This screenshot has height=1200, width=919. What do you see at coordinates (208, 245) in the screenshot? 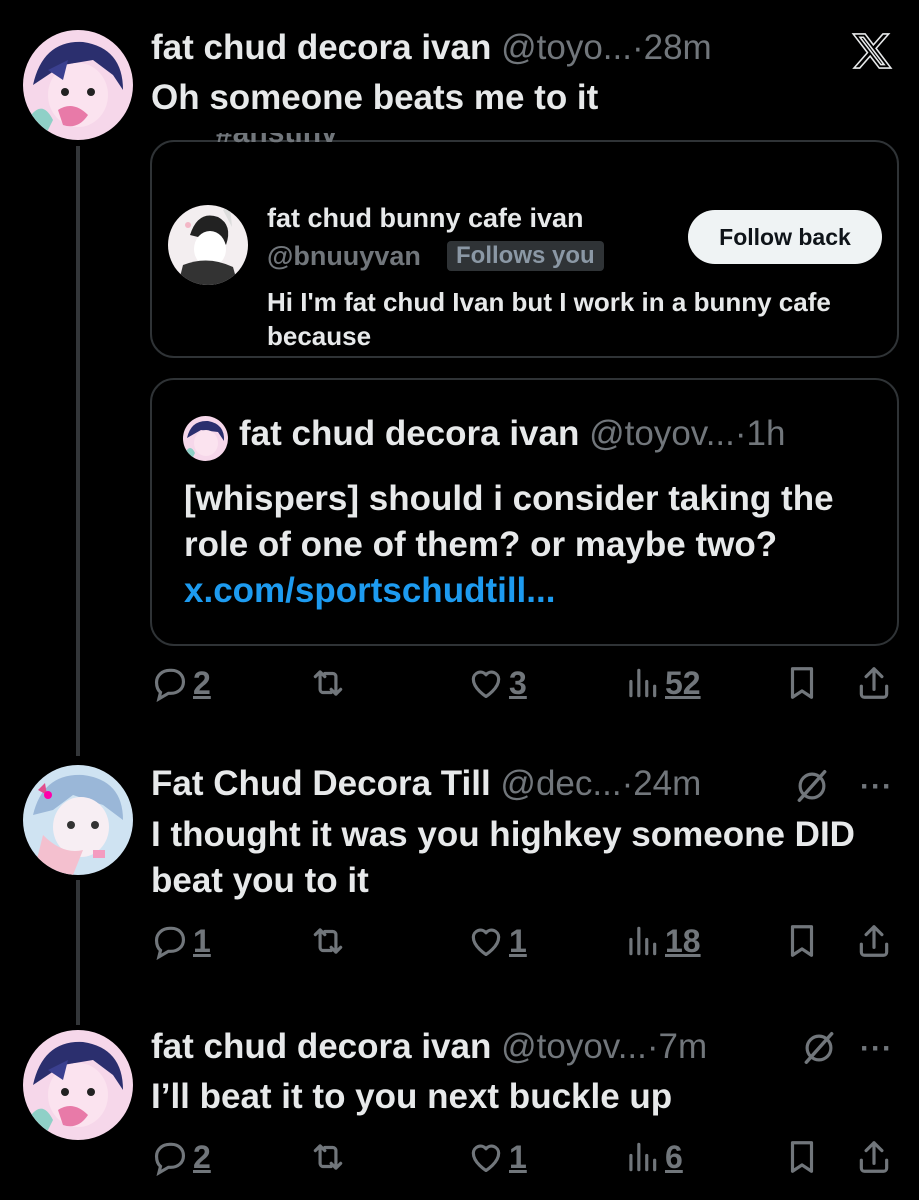
I see `profile-avatar` at bounding box center [208, 245].